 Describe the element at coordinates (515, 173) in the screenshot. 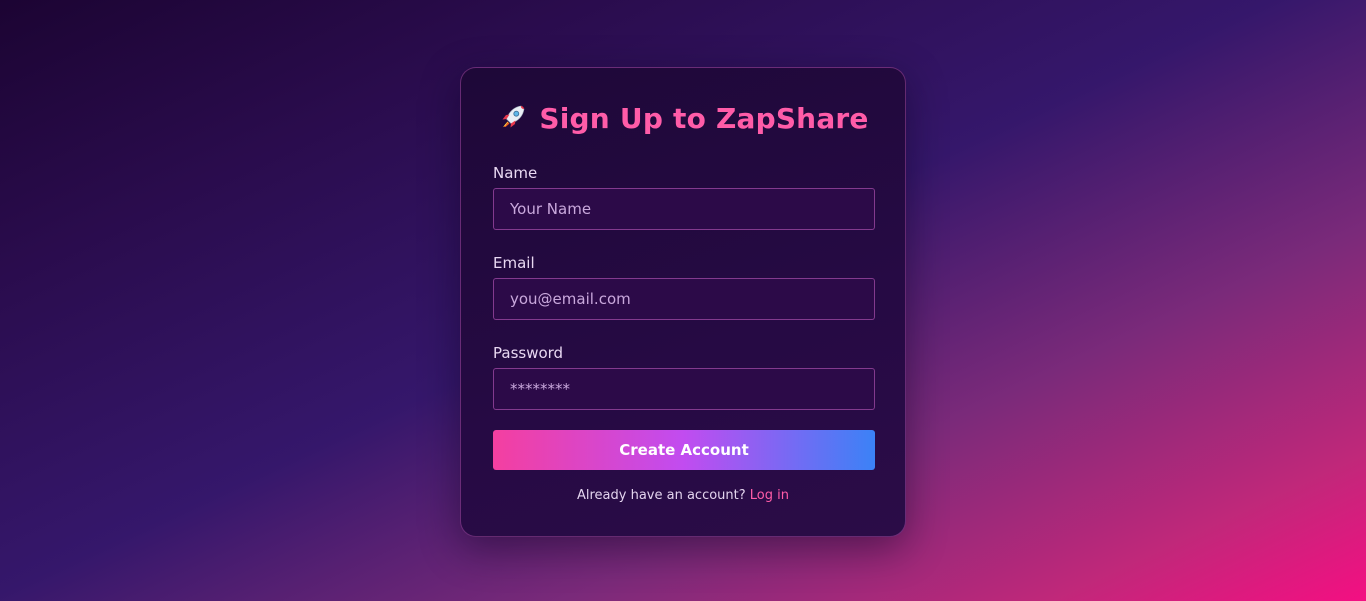

I see `name-label: Name` at that location.